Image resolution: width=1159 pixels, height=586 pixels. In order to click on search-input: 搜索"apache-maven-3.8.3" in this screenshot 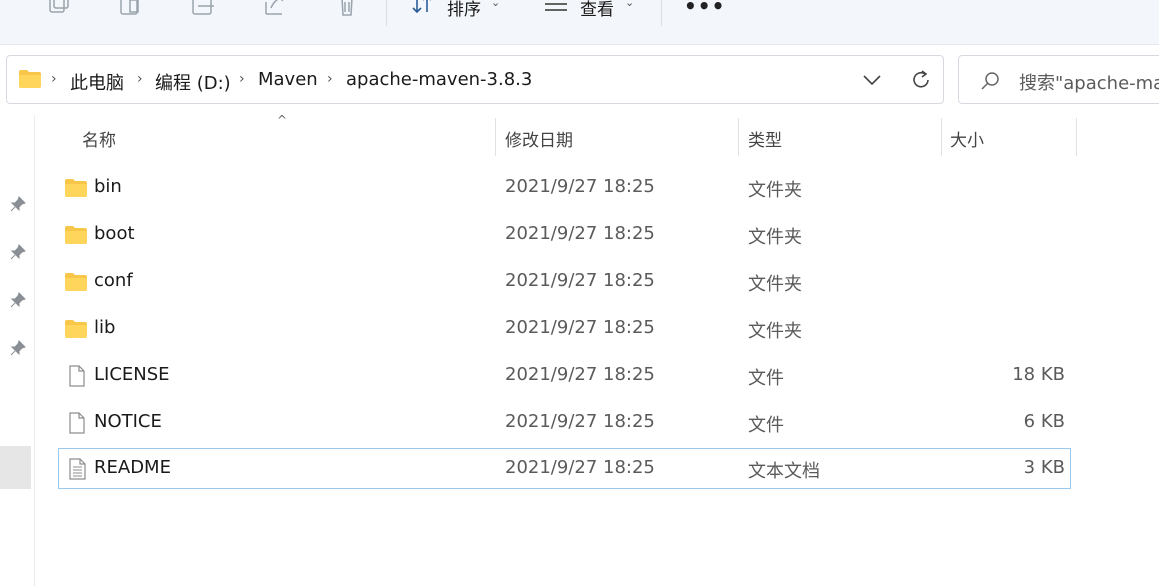, I will do `click(1089, 82)`.